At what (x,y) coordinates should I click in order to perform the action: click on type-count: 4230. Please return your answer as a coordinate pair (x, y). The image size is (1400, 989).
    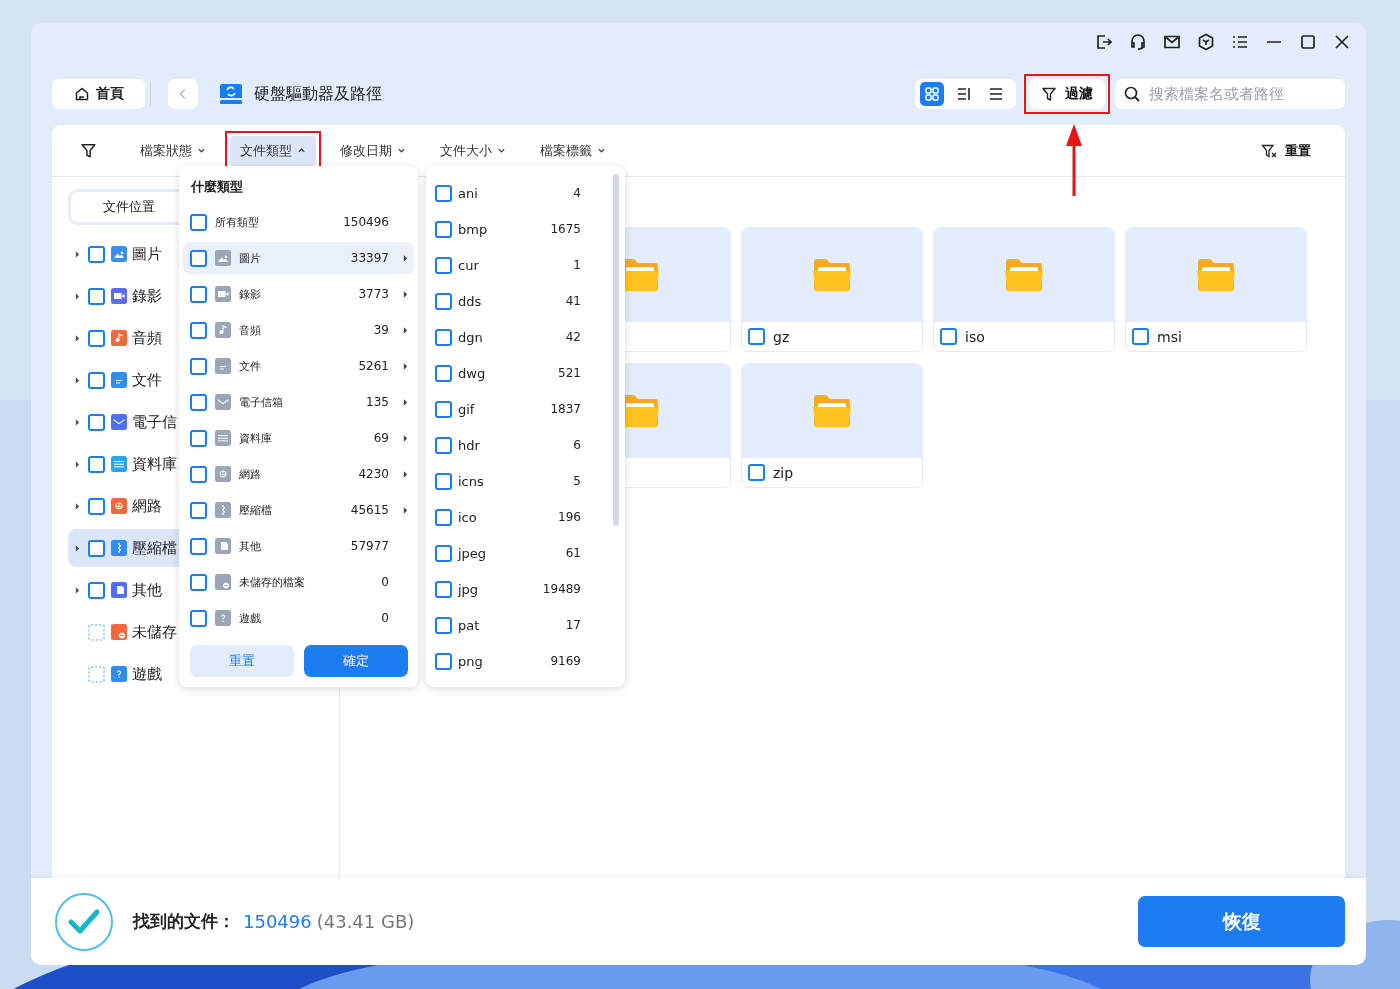
    Looking at the image, I should click on (373, 474).